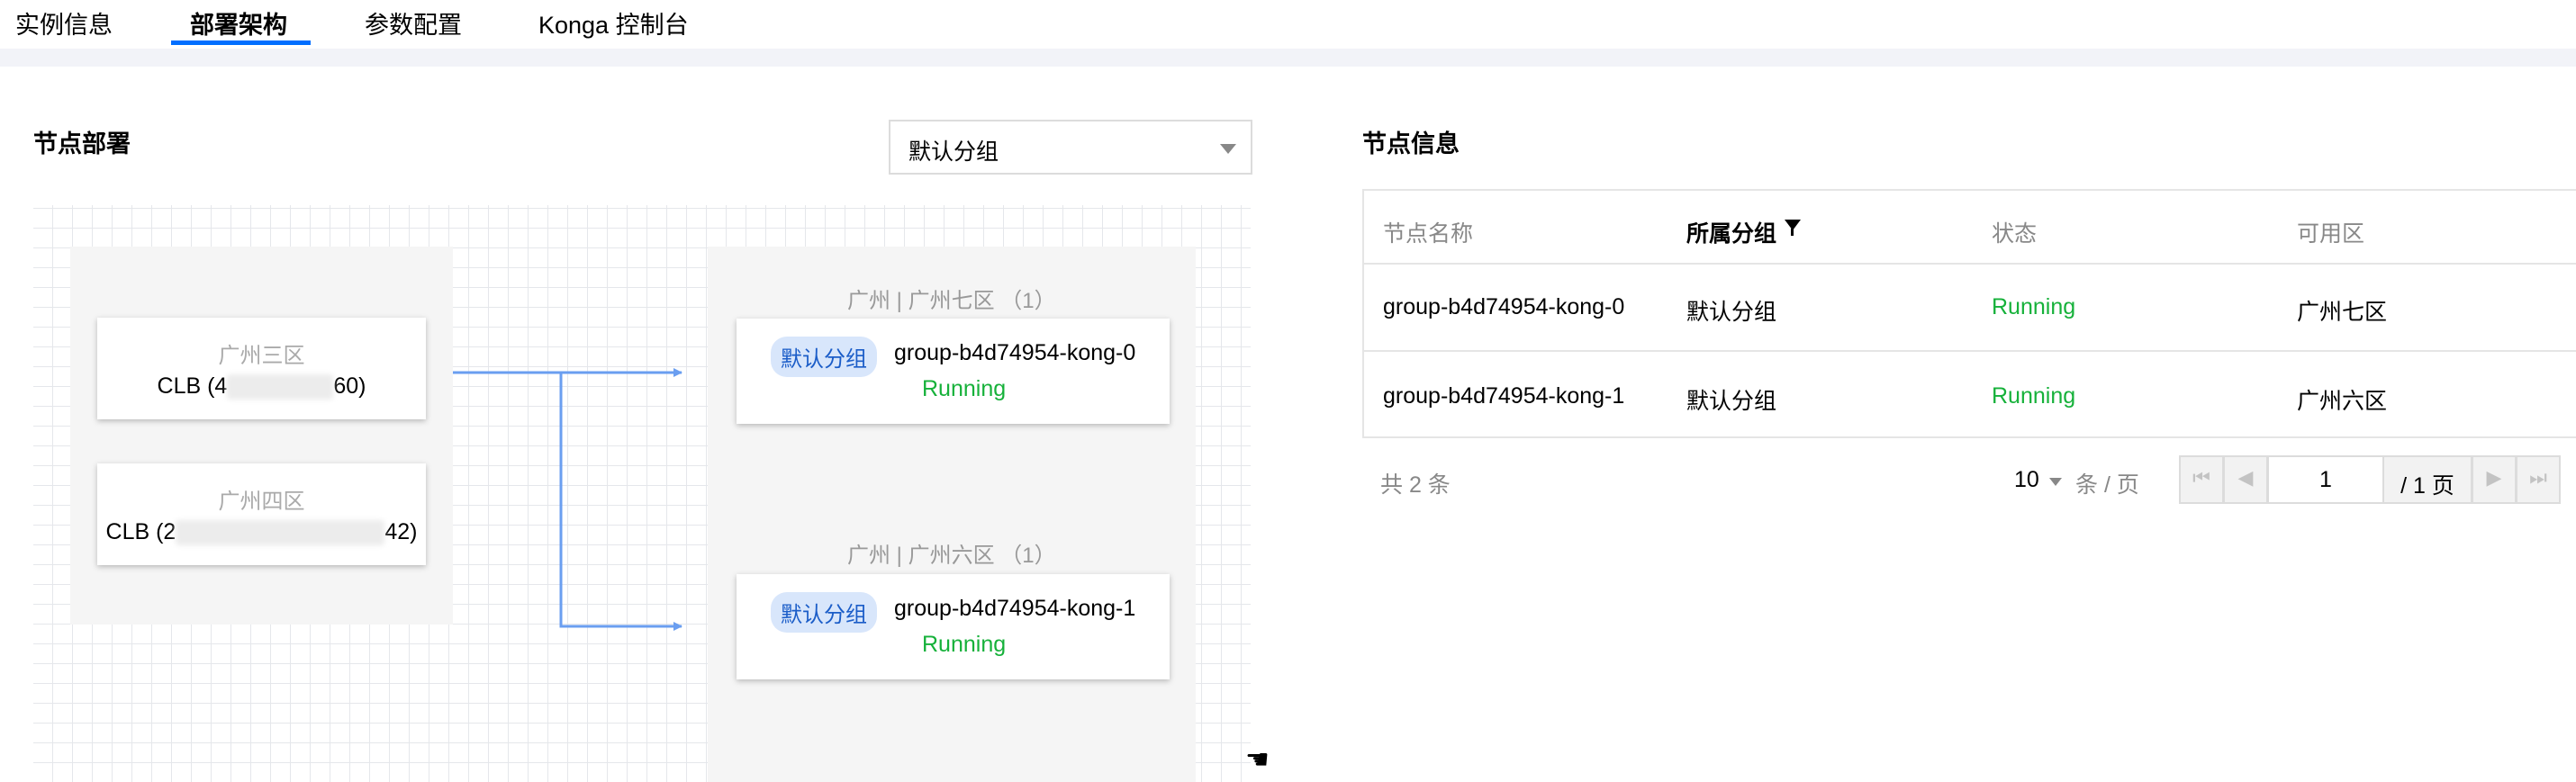 This screenshot has height=782, width=2576. What do you see at coordinates (241, 42) in the screenshot?
I see `active-tab-indicator` at bounding box center [241, 42].